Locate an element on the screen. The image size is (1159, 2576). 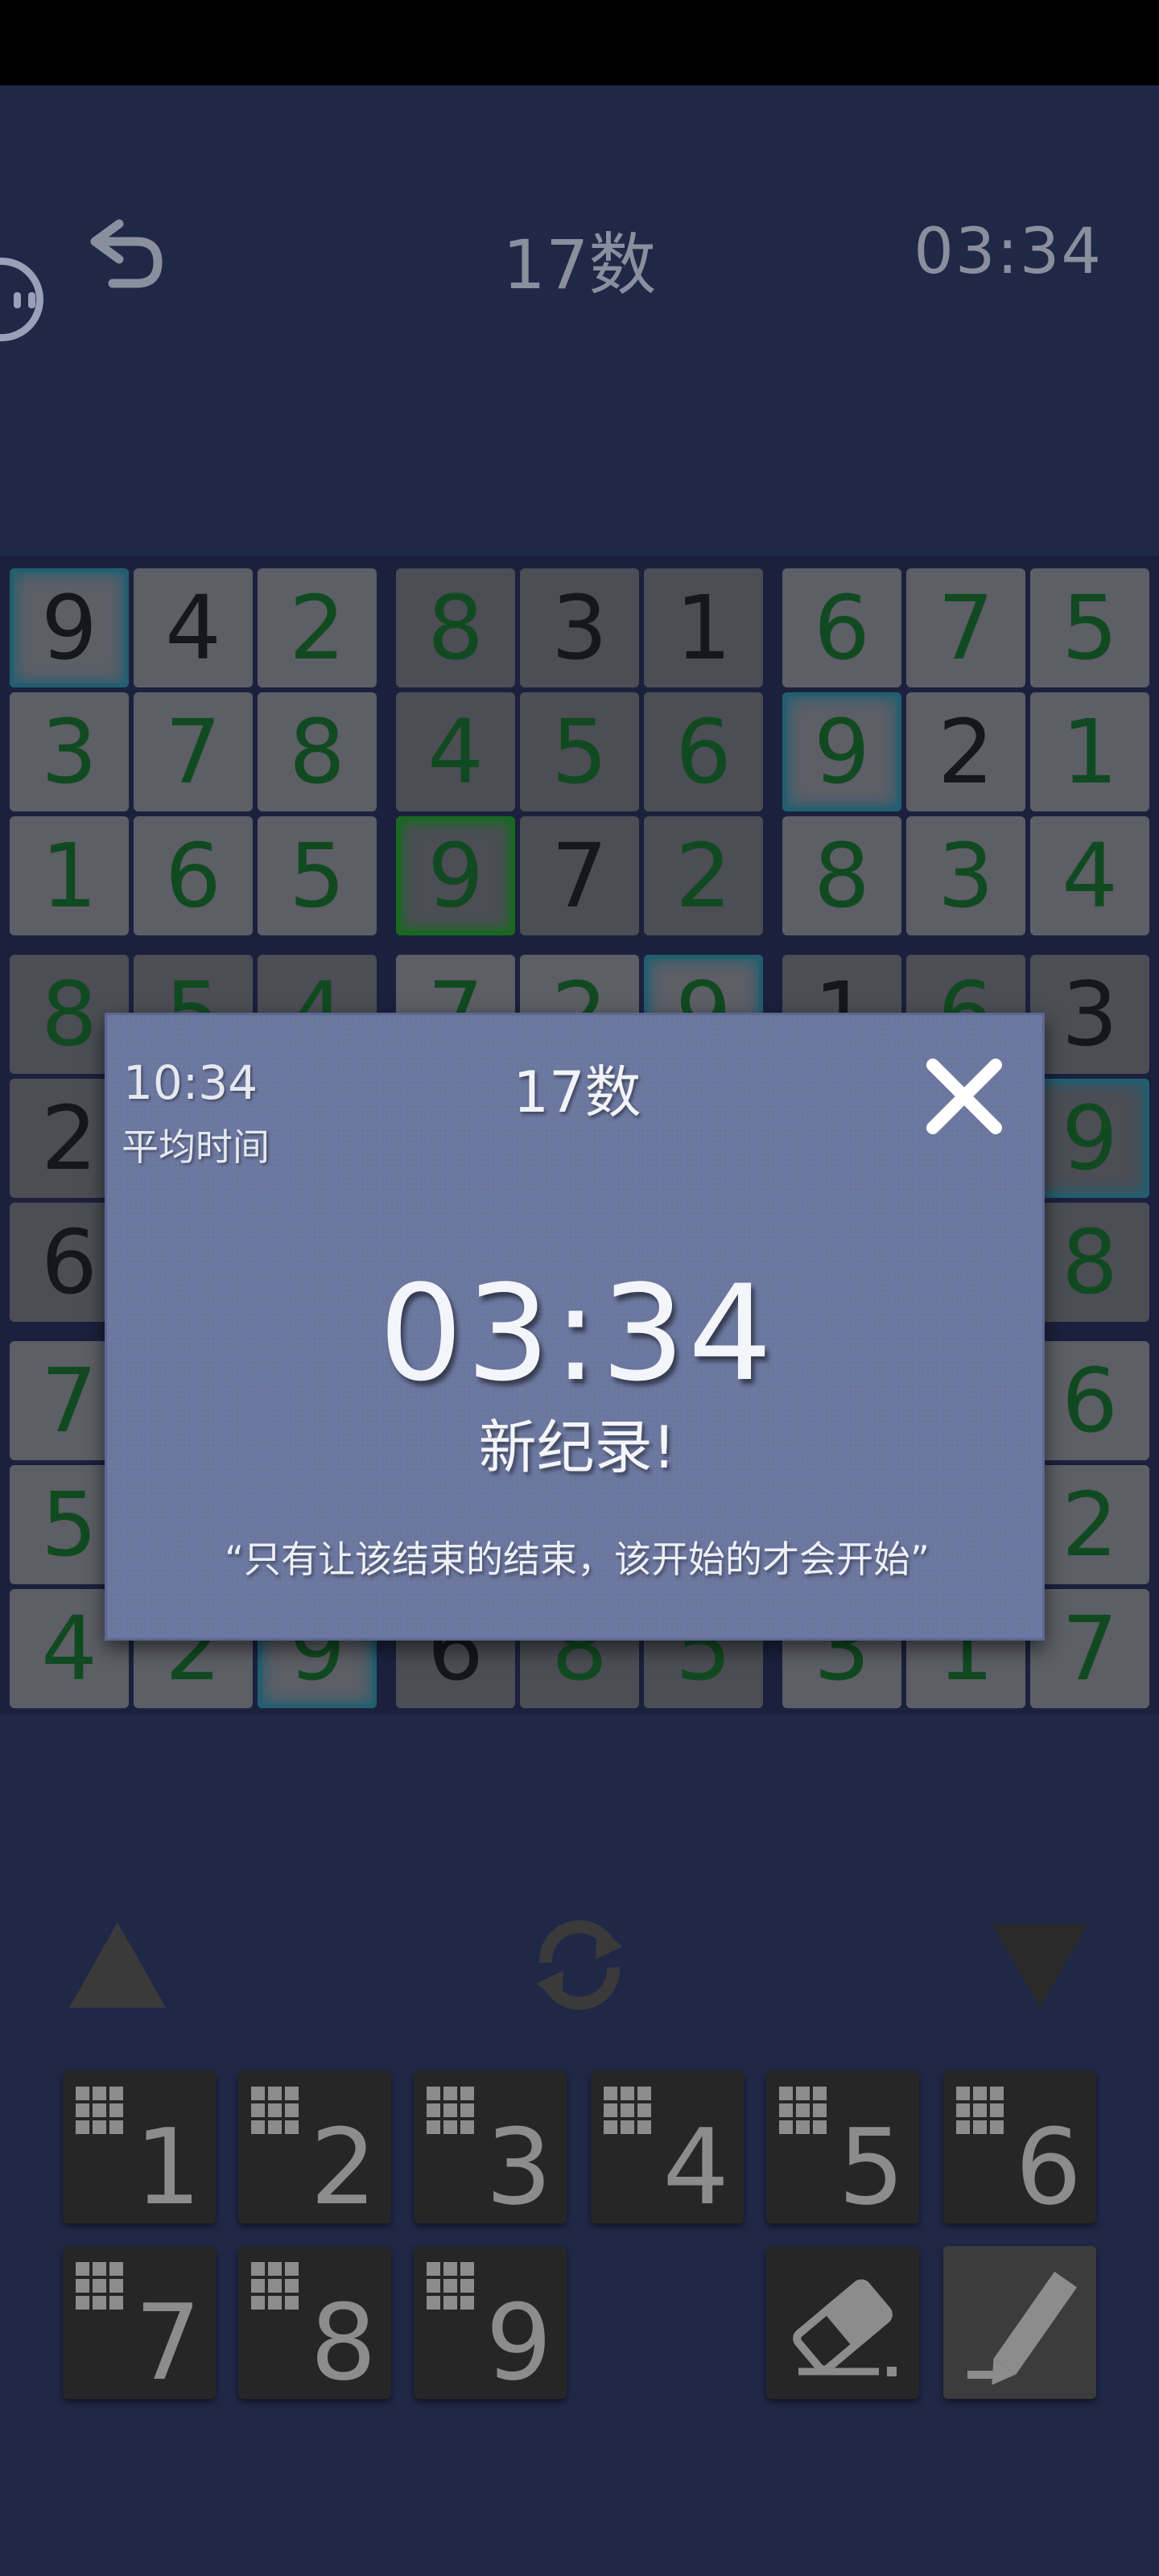
puzzle-title: 17数 is located at coordinates (579, 264).